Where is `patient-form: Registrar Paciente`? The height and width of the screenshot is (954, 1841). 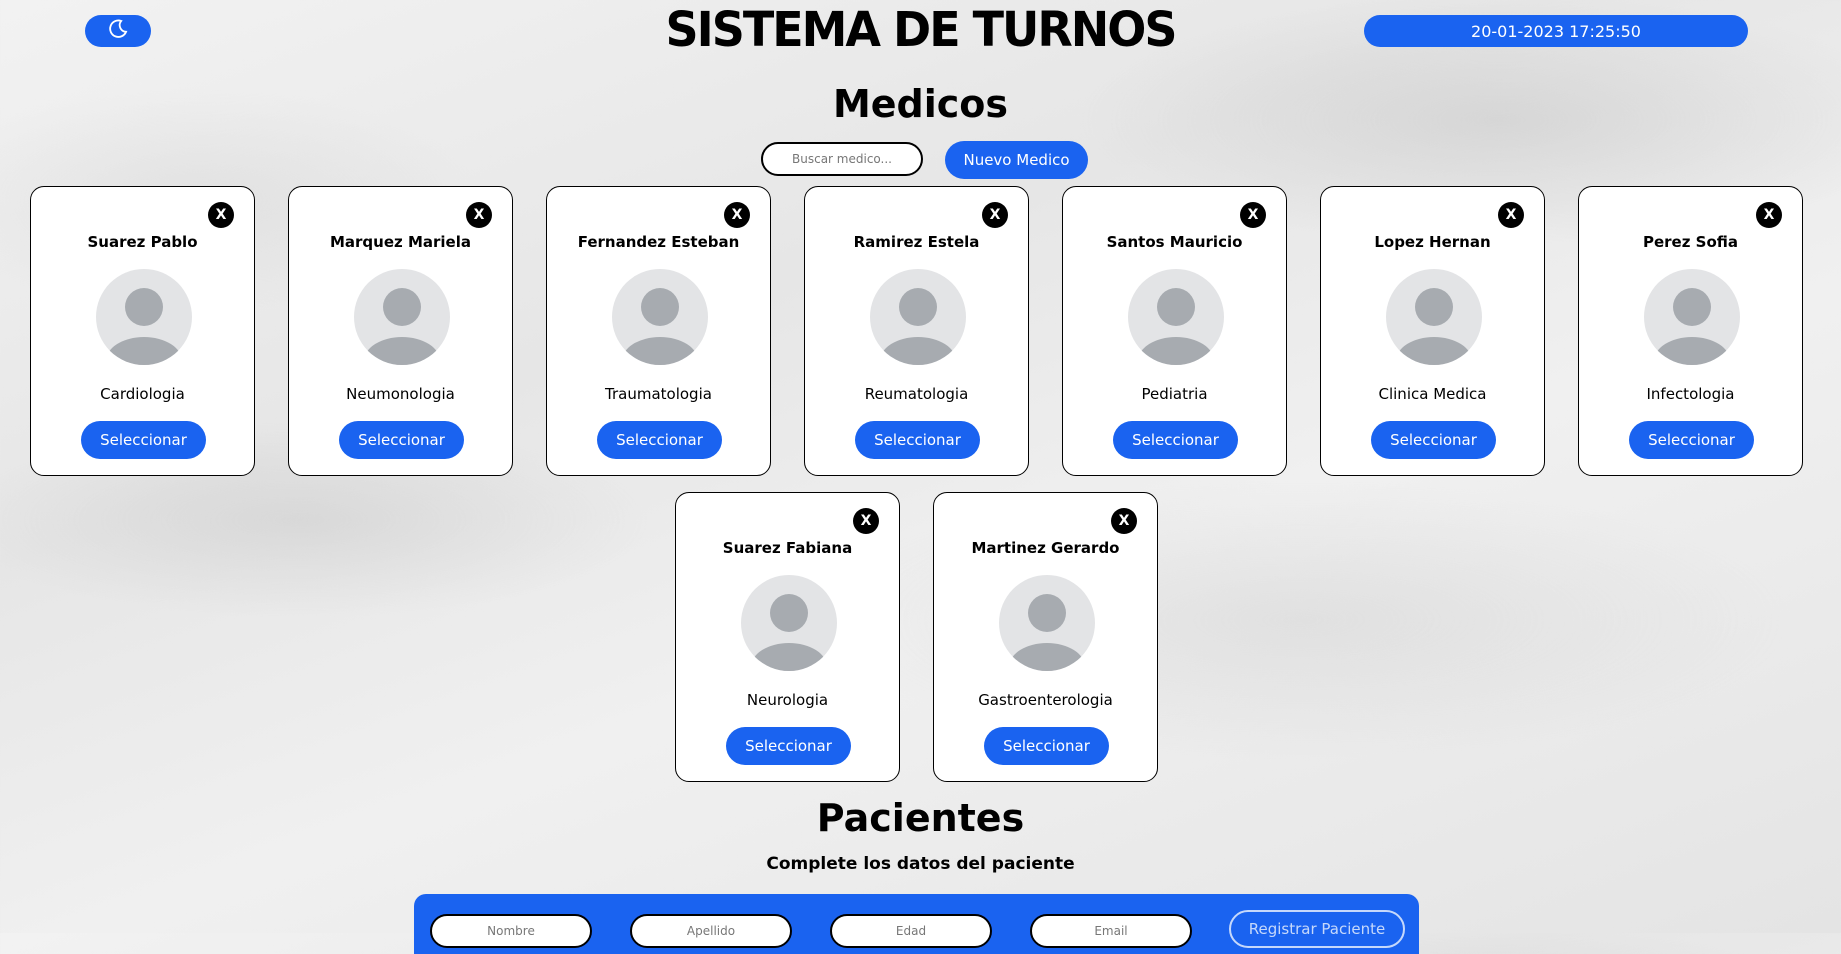 patient-form: Registrar Paciente is located at coordinates (916, 924).